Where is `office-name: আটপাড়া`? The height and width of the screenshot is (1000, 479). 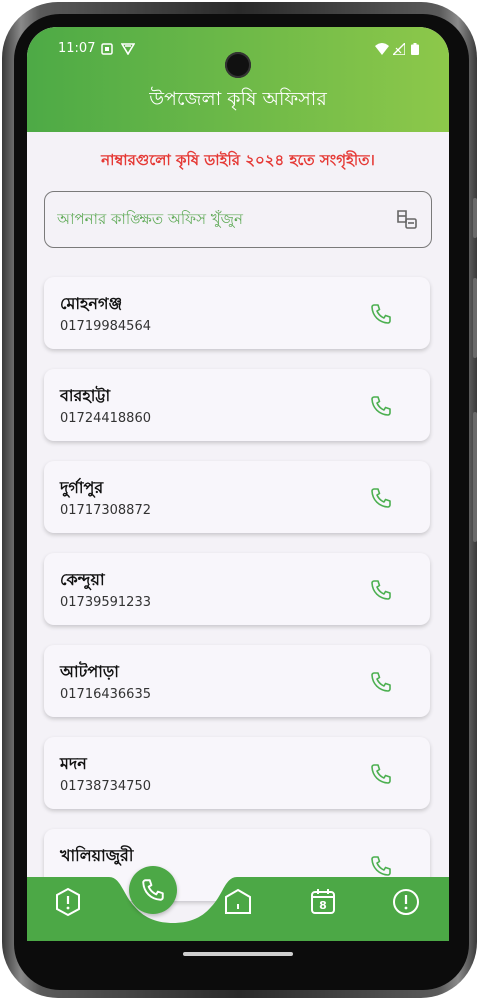
office-name: আটপাড়া is located at coordinates (89, 671).